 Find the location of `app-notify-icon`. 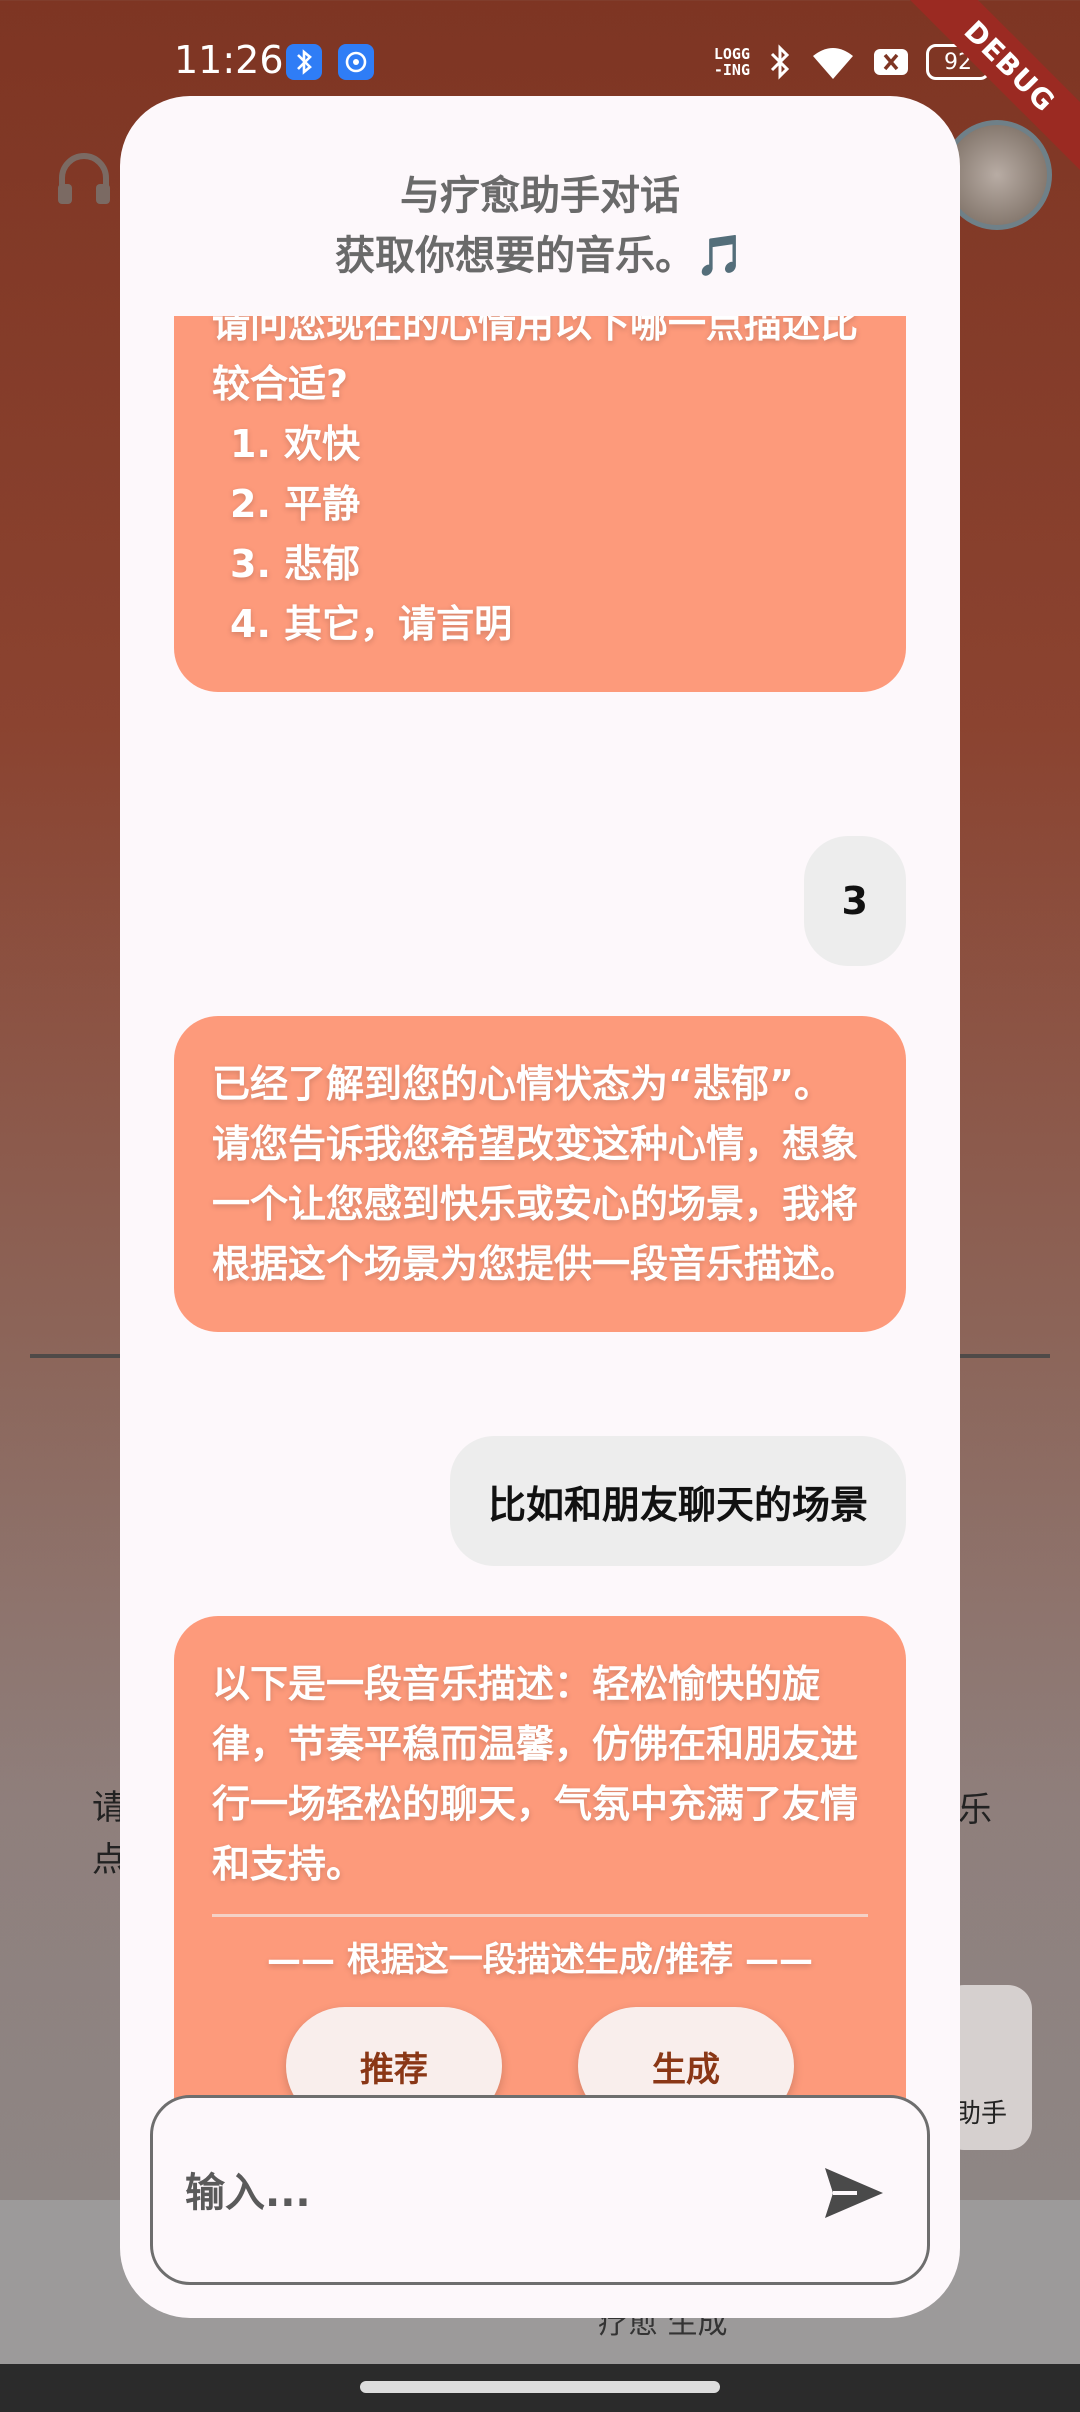

app-notify-icon is located at coordinates (356, 62).